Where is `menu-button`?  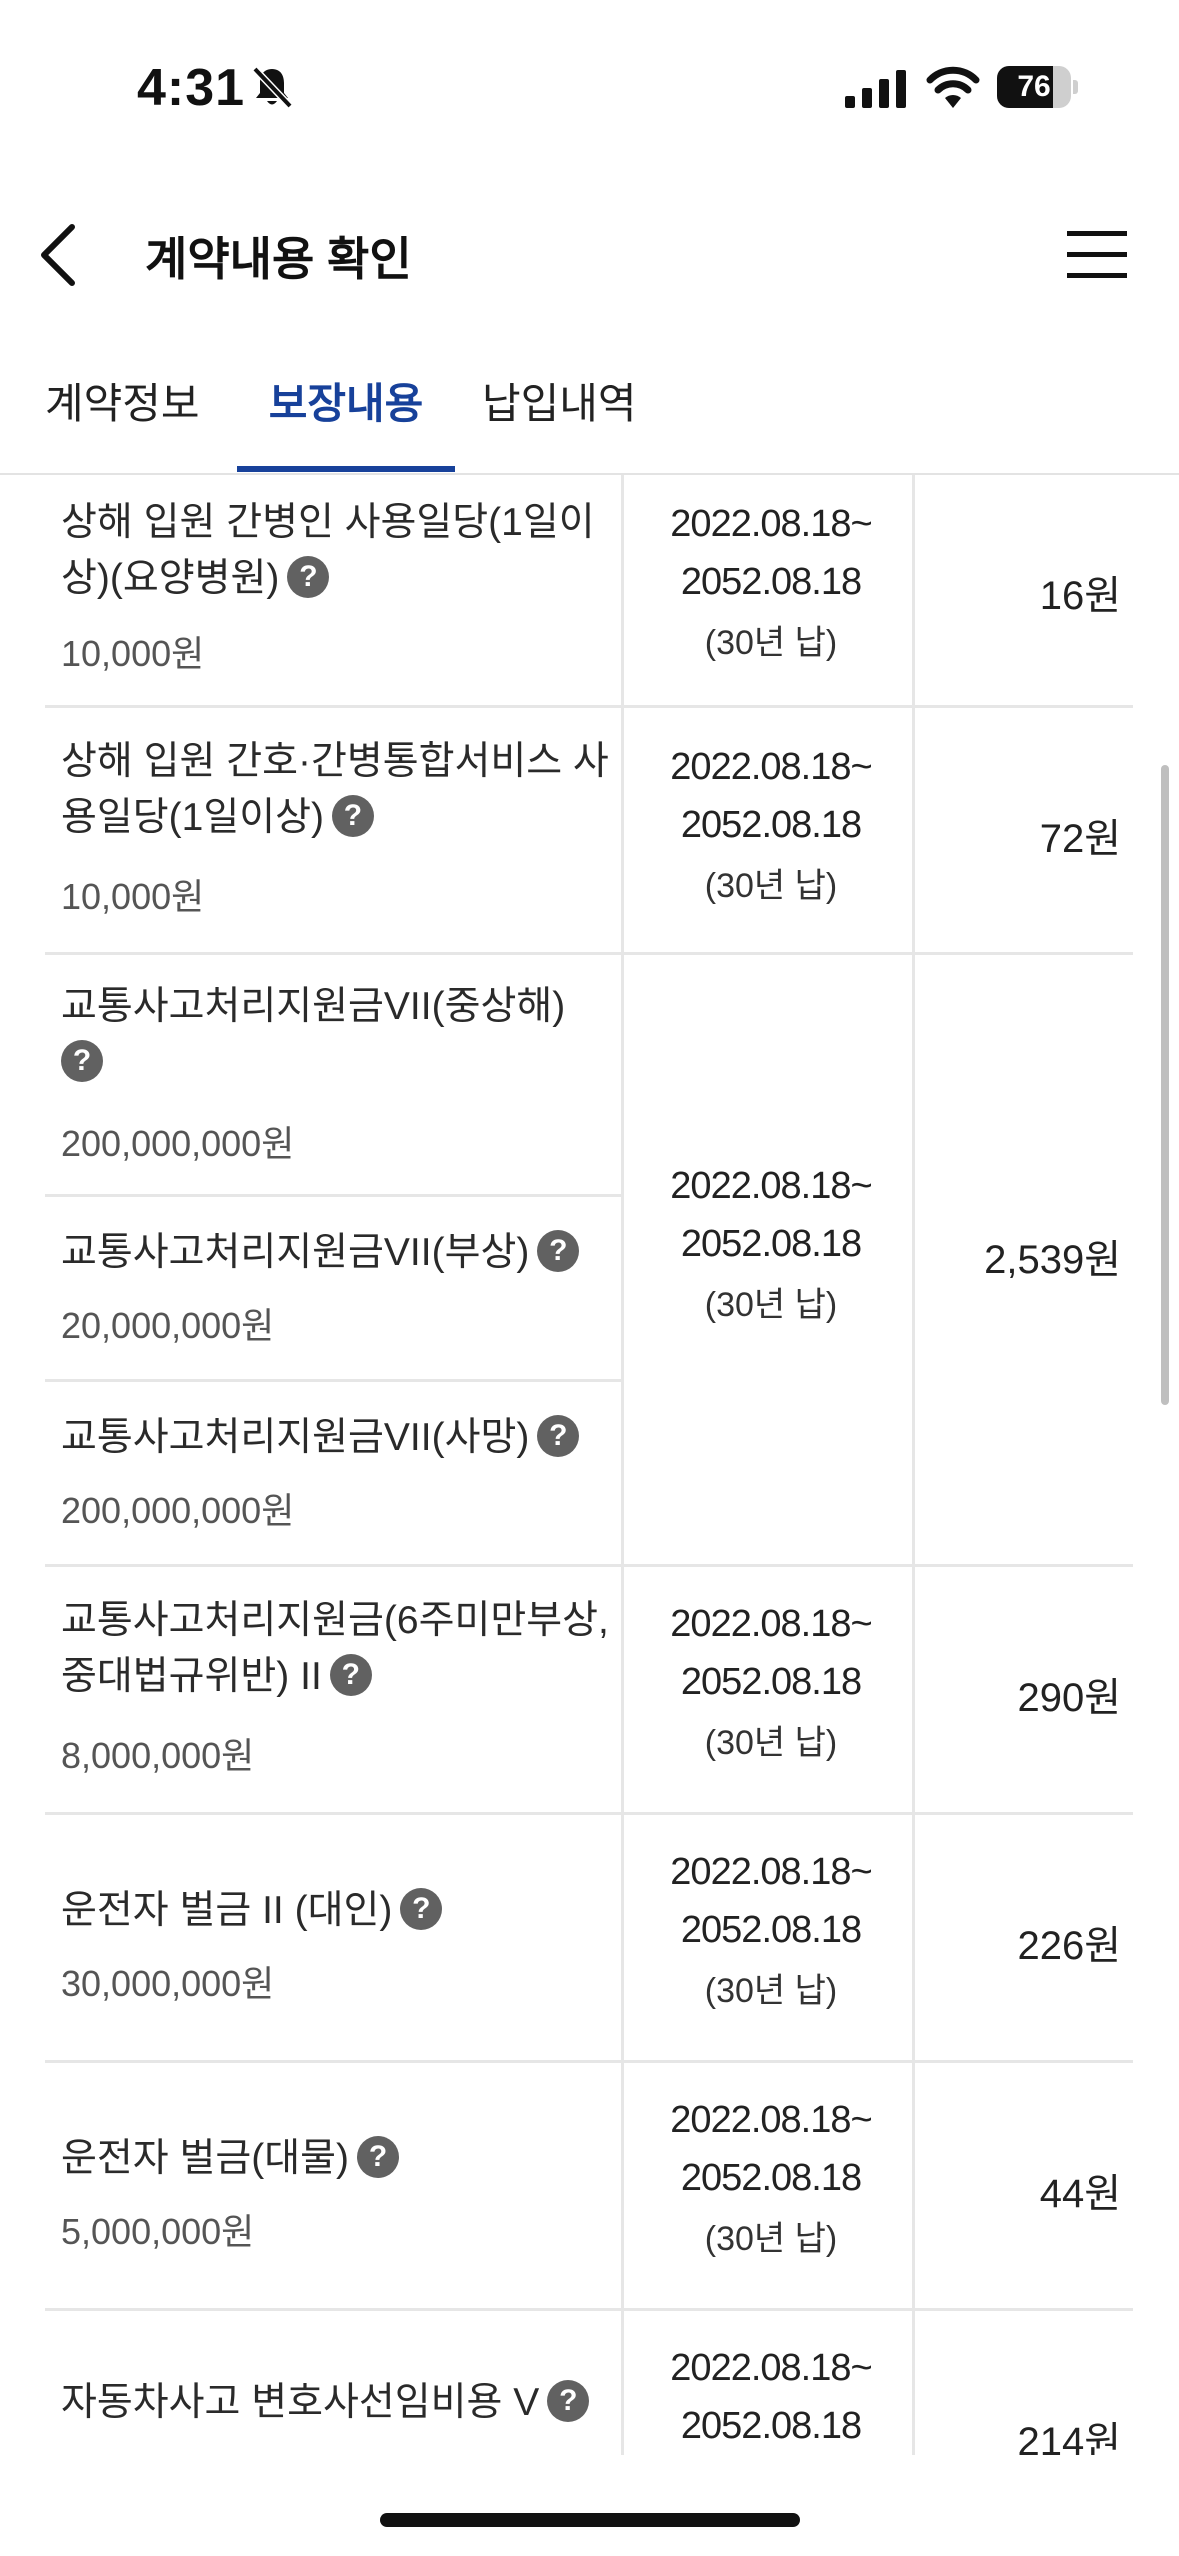 menu-button is located at coordinates (1097, 255).